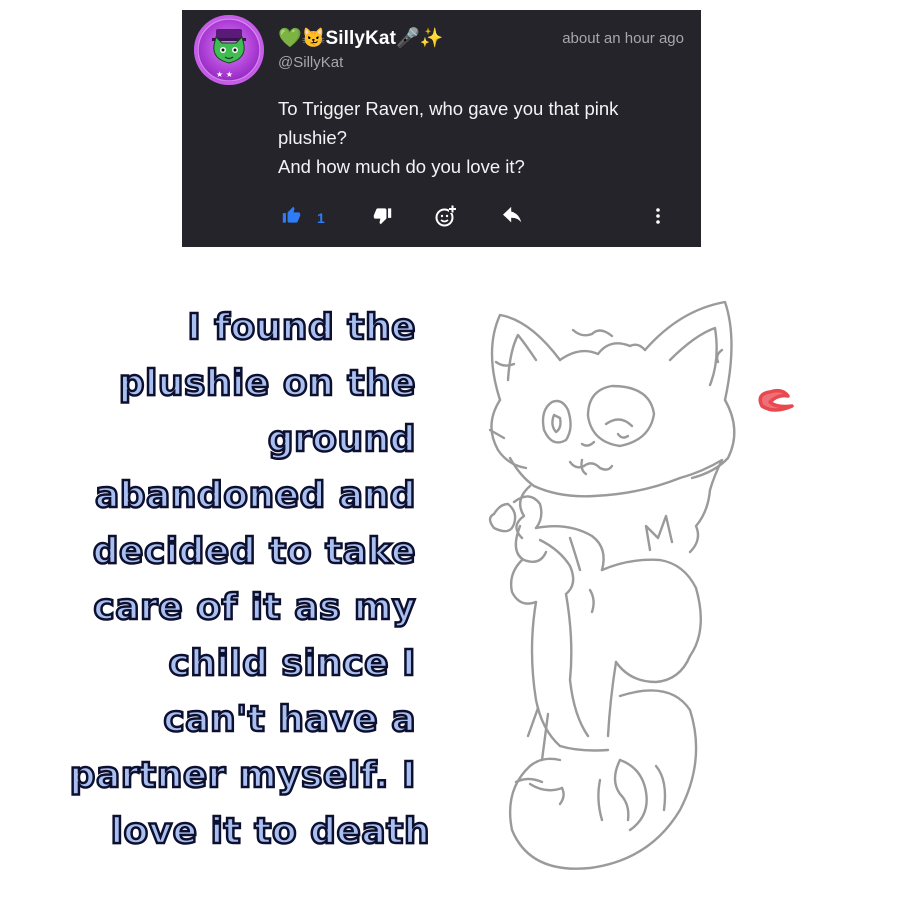 The image size is (900, 900). What do you see at coordinates (267, 384) in the screenshot?
I see `reply-line: plushie on the` at bounding box center [267, 384].